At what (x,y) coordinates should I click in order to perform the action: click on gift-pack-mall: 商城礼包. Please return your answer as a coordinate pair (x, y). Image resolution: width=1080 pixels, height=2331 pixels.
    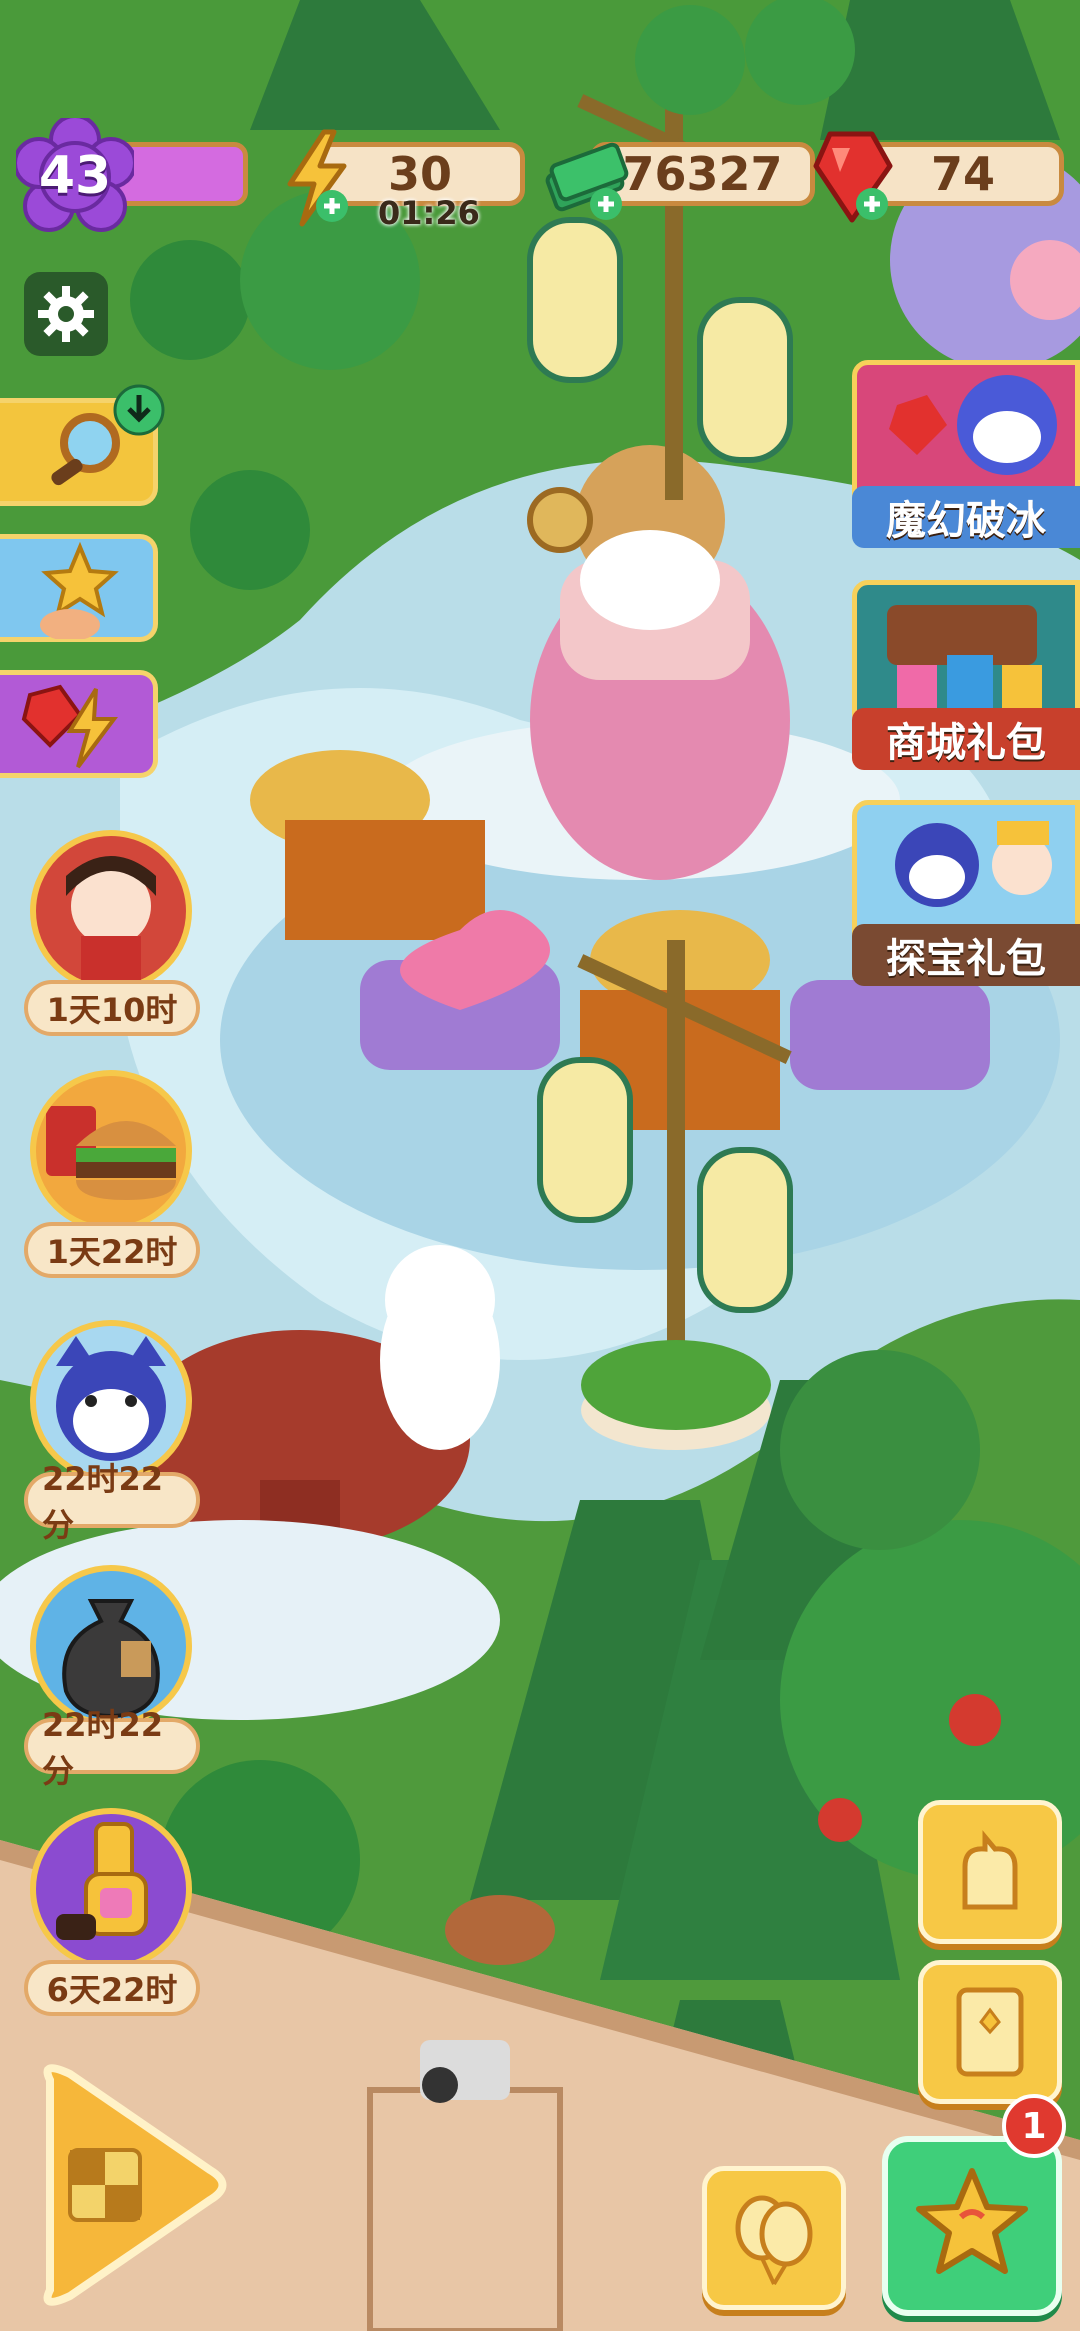
    Looking at the image, I should click on (966, 675).